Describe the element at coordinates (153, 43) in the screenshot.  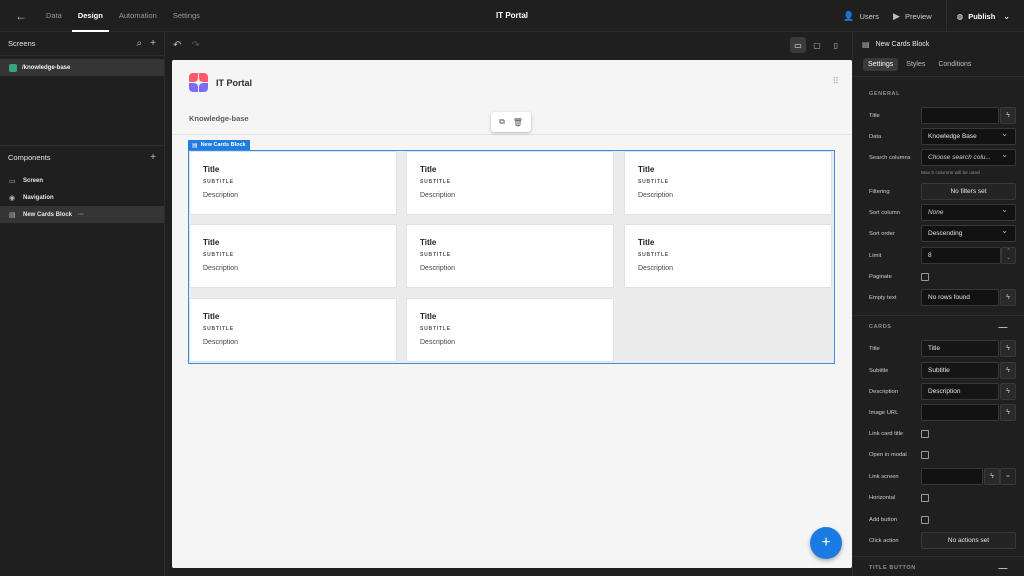
I see `add-screen-icon: +` at that location.